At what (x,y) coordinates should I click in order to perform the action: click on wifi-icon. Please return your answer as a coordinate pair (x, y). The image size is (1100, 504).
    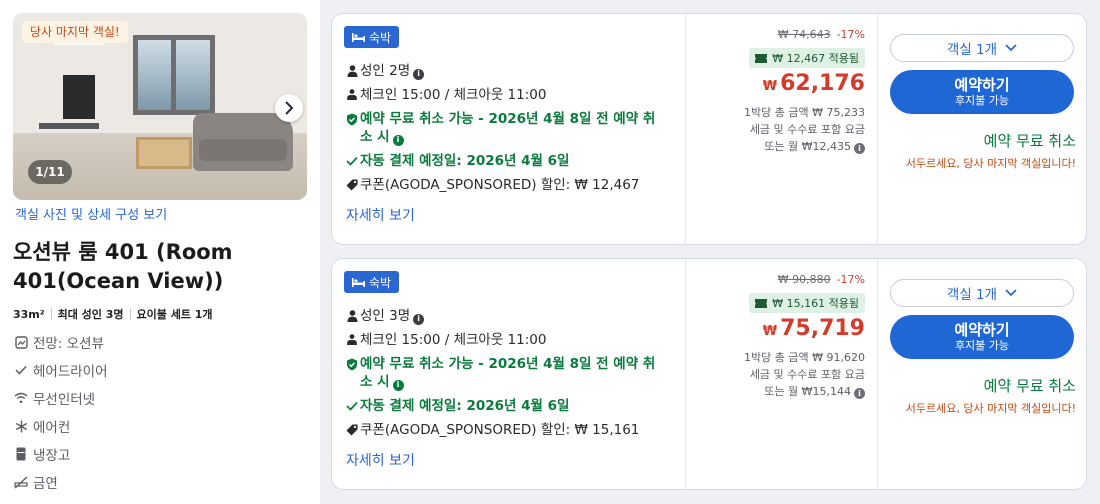
    Looking at the image, I should click on (21, 398).